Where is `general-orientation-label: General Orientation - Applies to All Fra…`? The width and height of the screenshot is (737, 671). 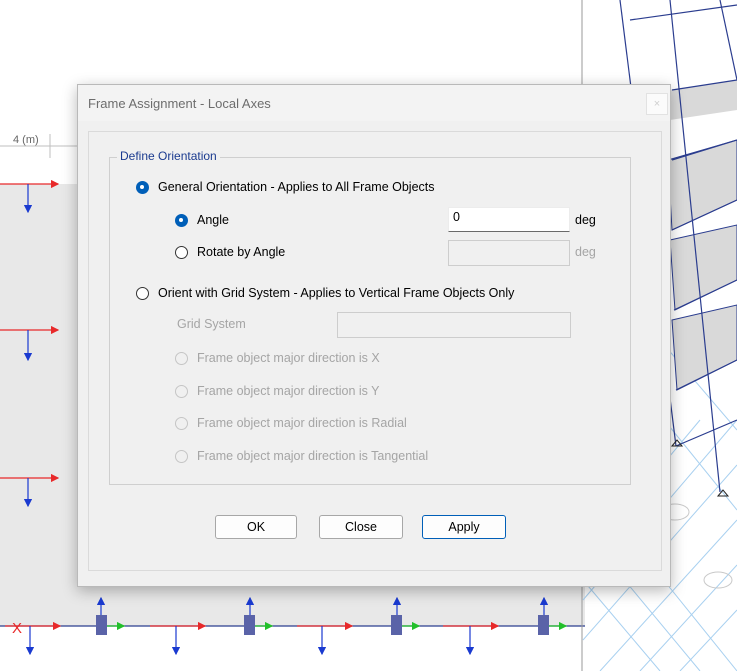
general-orientation-label: General Orientation - Applies to All Fra… is located at coordinates (296, 187).